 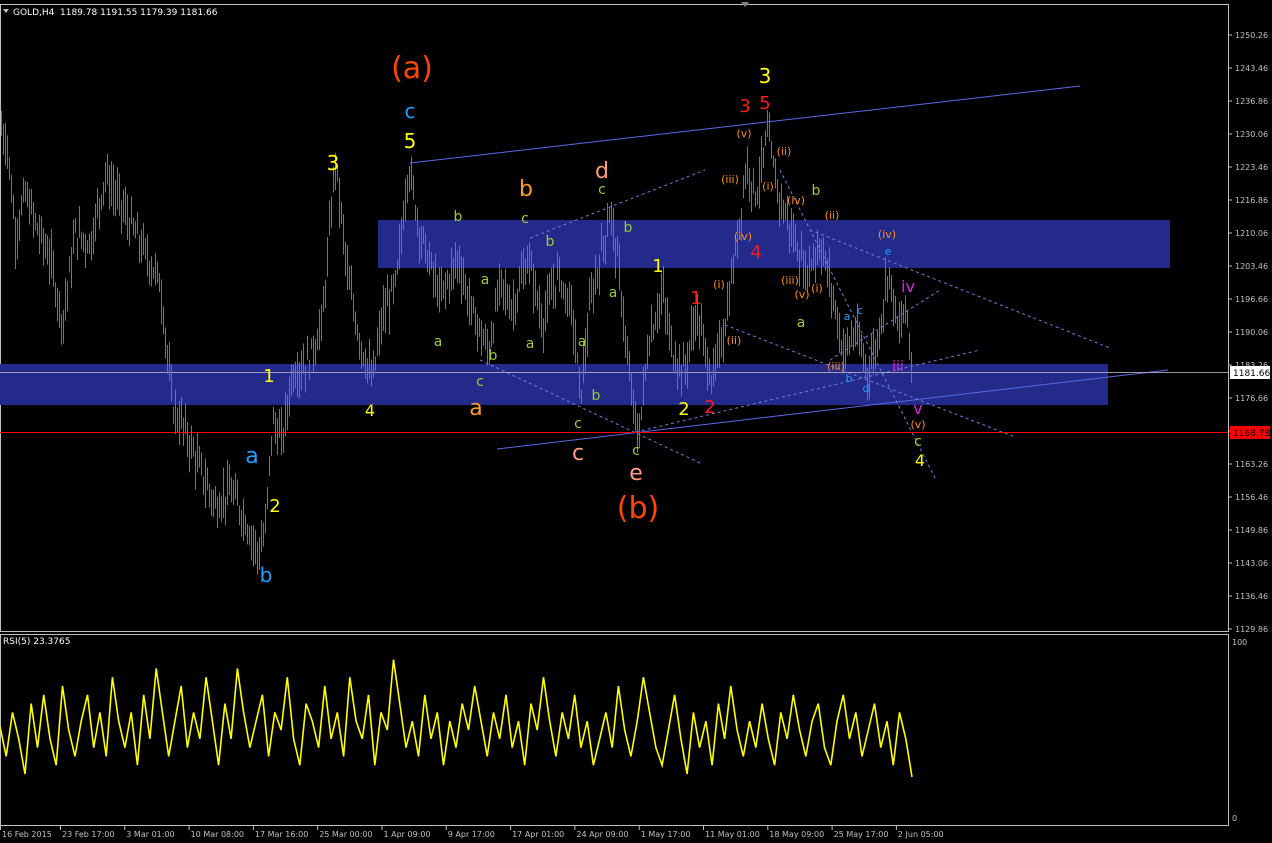 What do you see at coordinates (407, 834) in the screenshot?
I see `time-tick-label: 1 Apr 09:00` at bounding box center [407, 834].